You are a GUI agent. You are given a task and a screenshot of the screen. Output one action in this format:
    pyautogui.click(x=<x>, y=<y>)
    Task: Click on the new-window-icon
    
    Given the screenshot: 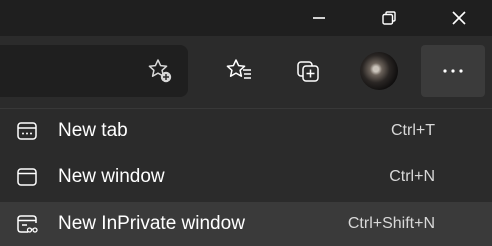 What is the action you would take?
    pyautogui.click(x=27, y=177)
    